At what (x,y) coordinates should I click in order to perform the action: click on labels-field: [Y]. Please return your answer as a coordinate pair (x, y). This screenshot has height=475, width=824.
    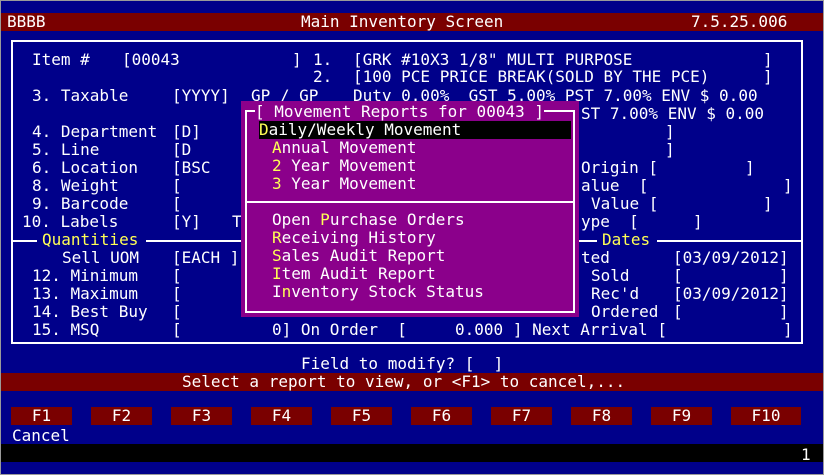
    Looking at the image, I should click on (186, 222).